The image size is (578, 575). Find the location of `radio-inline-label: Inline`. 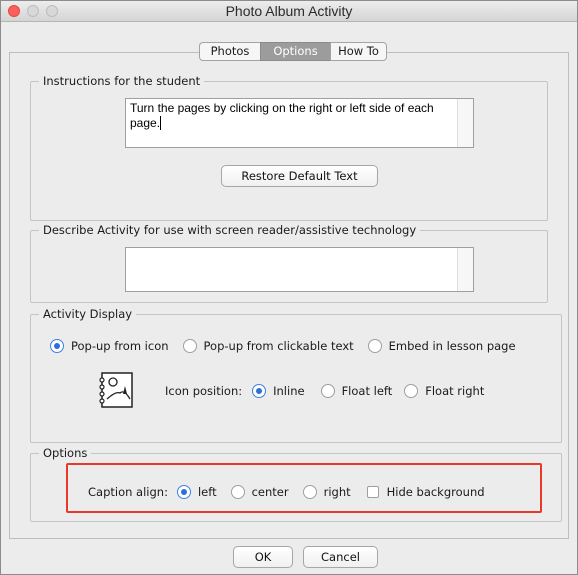

radio-inline-label: Inline is located at coordinates (289, 391).